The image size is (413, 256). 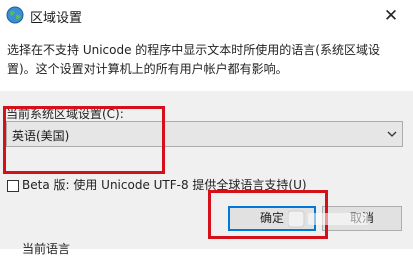 What do you see at coordinates (84, 140) in the screenshot?
I see `highlight-box-locale` at bounding box center [84, 140].